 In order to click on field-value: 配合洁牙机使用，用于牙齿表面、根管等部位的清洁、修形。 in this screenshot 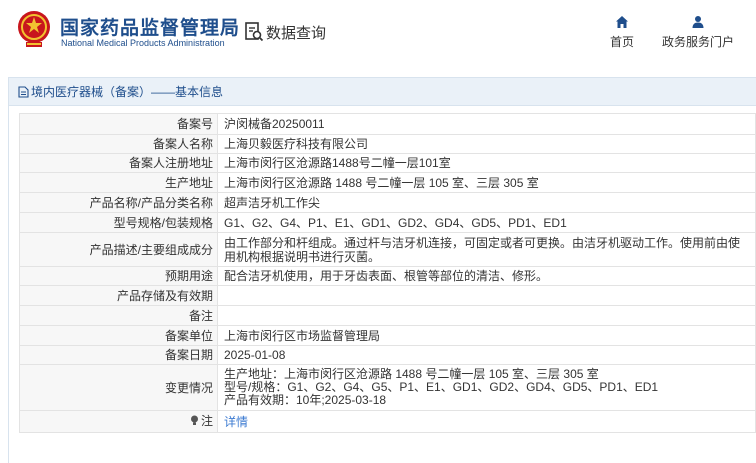, I will do `click(486, 276)`.